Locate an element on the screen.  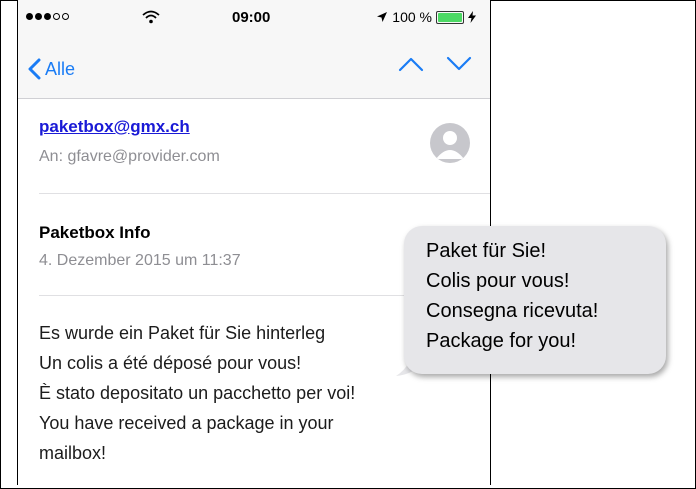
mail-nav-bar: Alle is located at coordinates (254, 67).